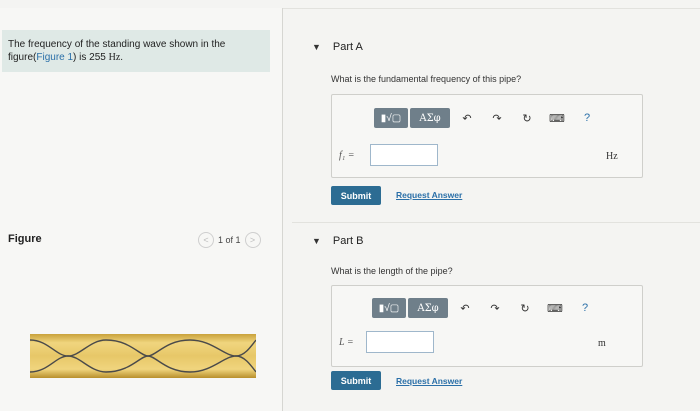 The width and height of the screenshot is (700, 411). What do you see at coordinates (316, 241) in the screenshot?
I see `collapse-part-b-icon: ▼` at bounding box center [316, 241].